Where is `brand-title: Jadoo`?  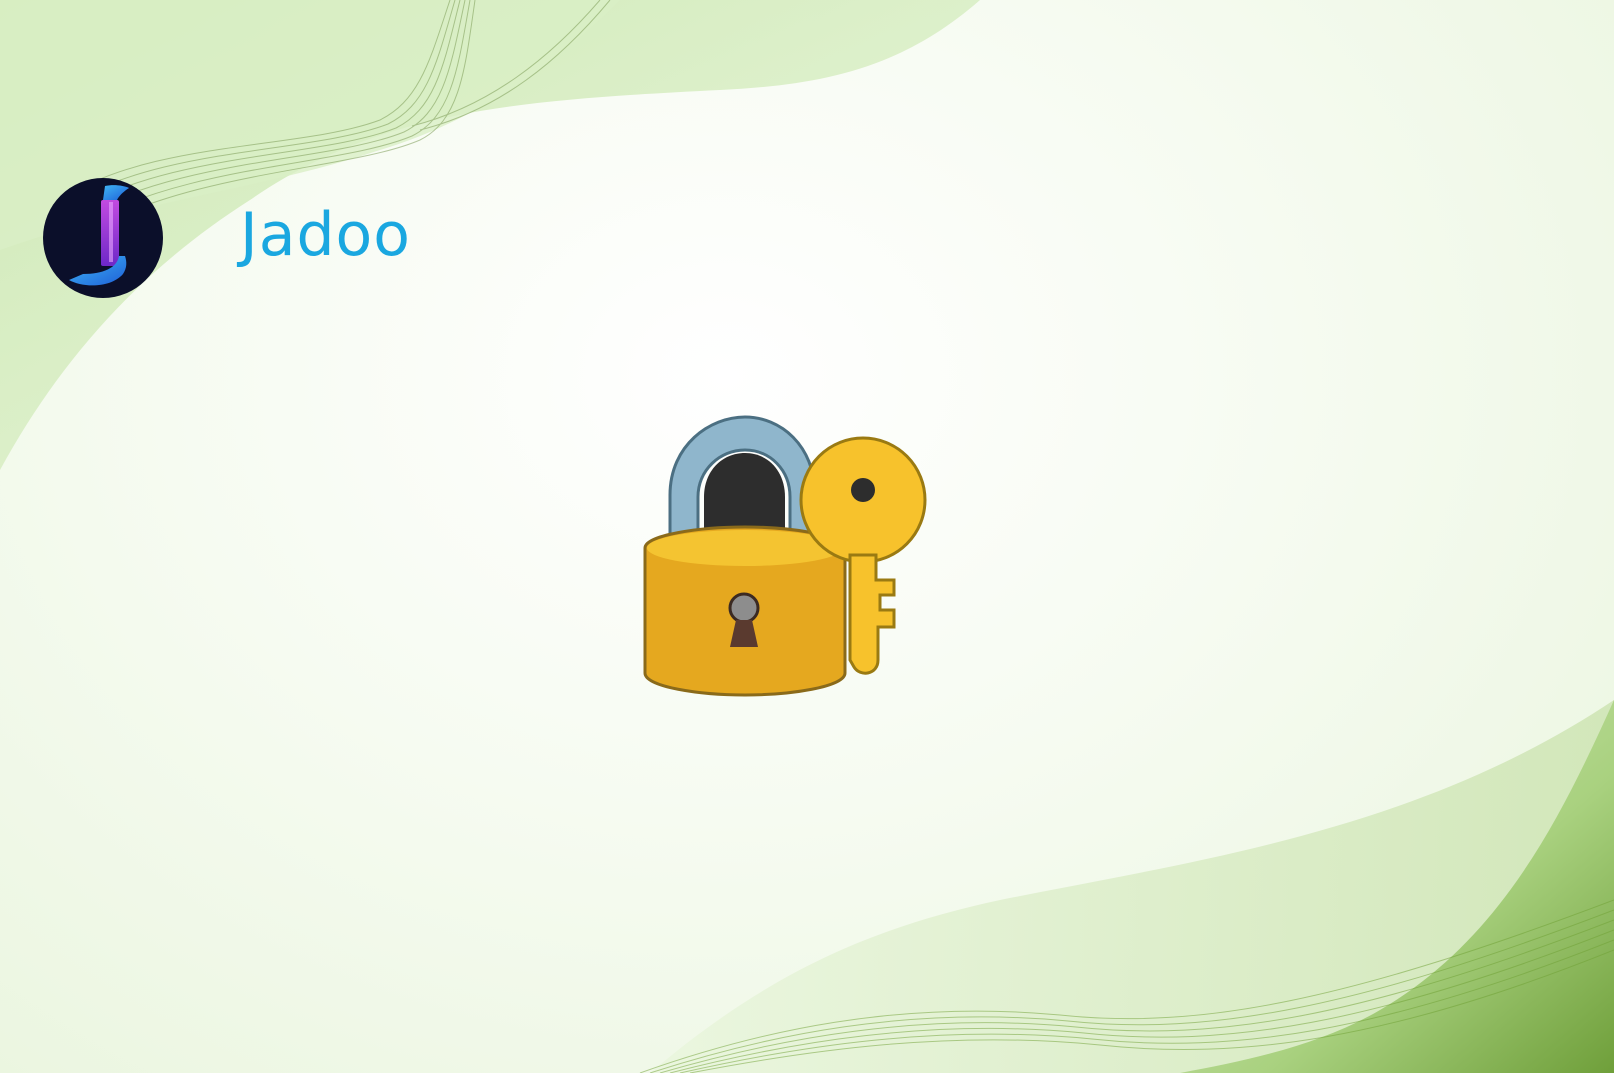 brand-title: Jadoo is located at coordinates (325, 235).